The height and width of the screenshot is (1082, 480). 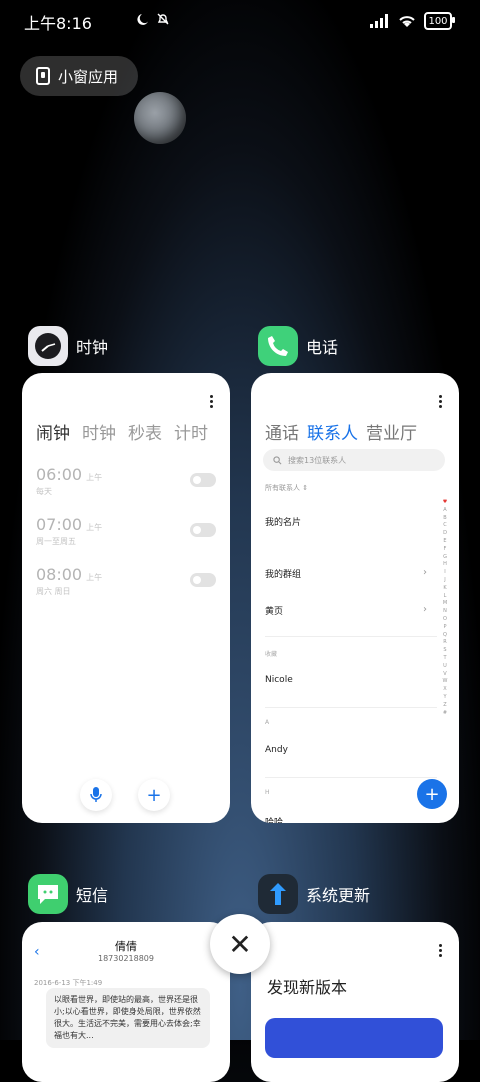 I want to click on clear-all-button: ✕, so click(x=240, y=944).